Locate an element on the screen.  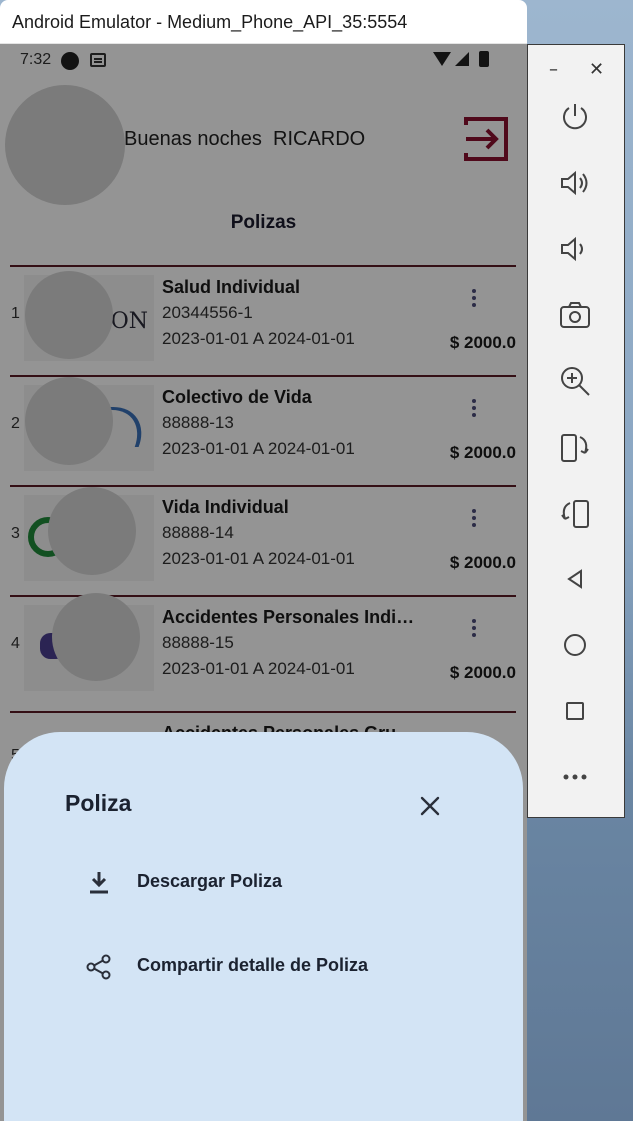
camera-icon is located at coordinates (575, 315).